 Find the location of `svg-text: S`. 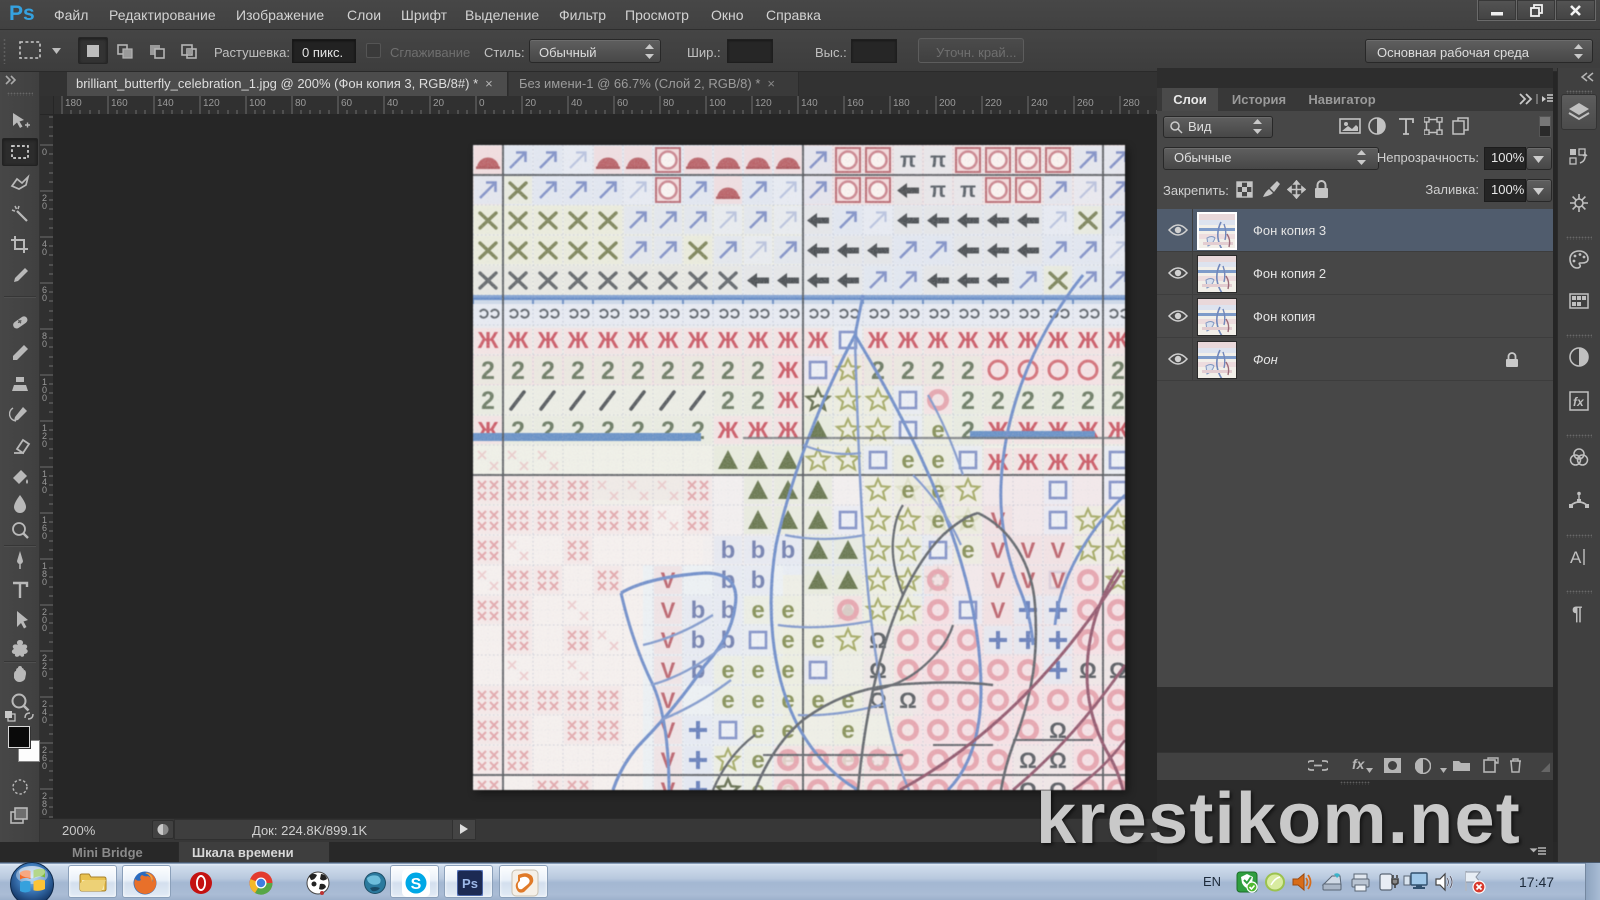

svg-text: S is located at coordinates (416, 884).